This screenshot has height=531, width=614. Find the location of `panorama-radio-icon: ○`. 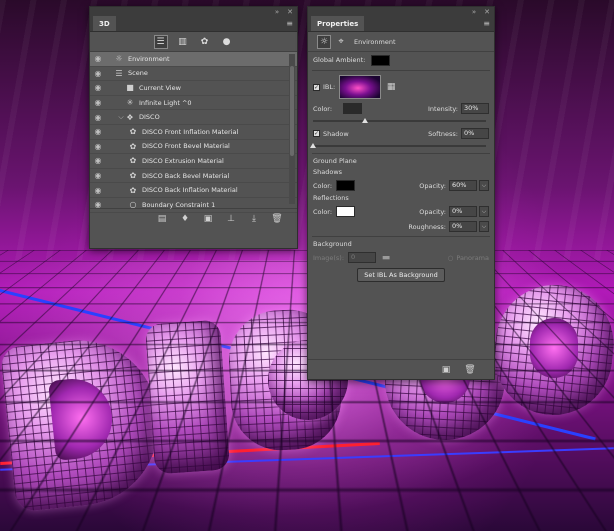

panorama-radio-icon: ○ is located at coordinates (451, 258).